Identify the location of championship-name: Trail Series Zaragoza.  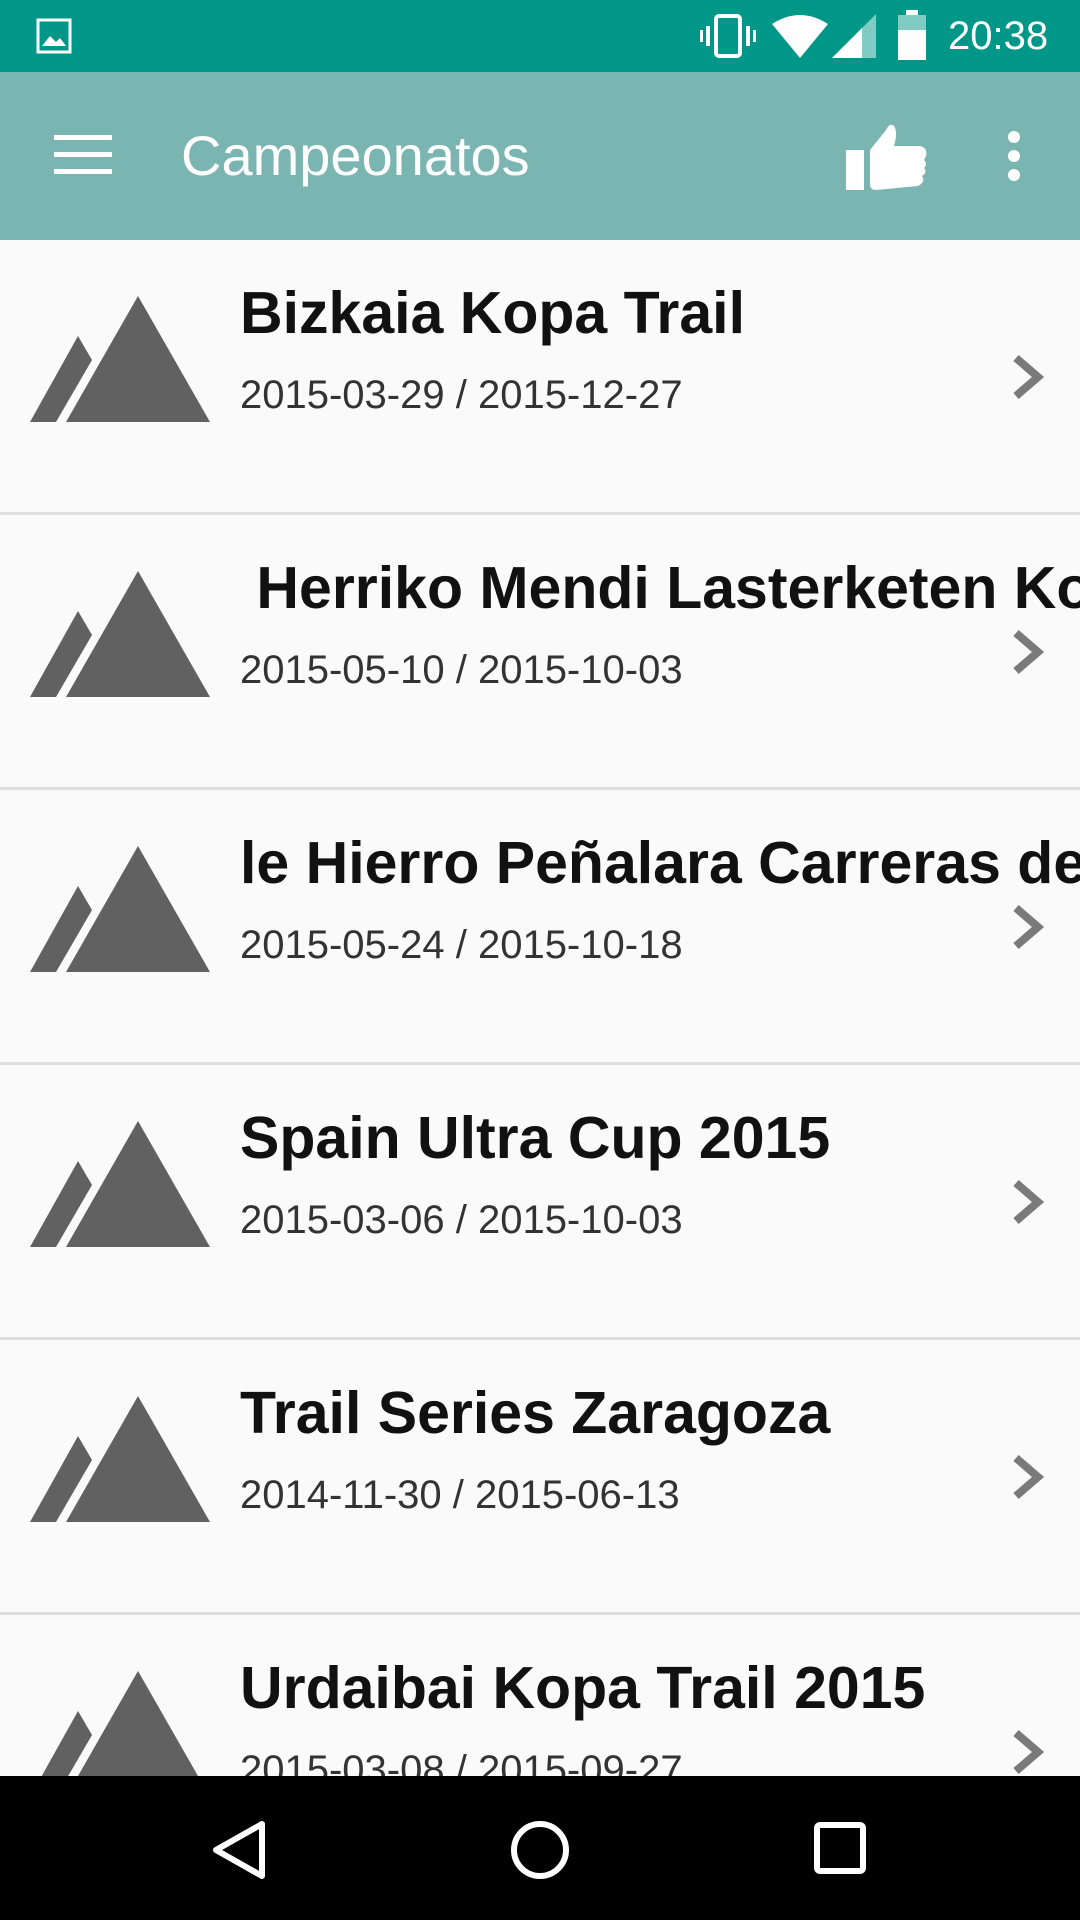
(535, 1413).